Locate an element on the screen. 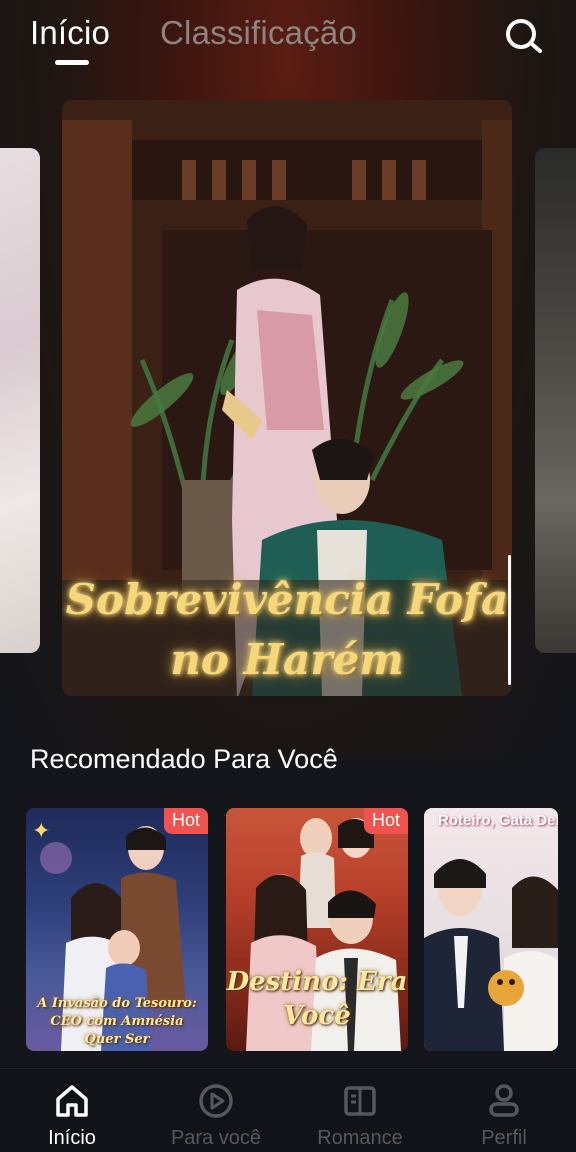 Image resolution: width=576 pixels, height=1152 pixels. nav-item-inicio: Início is located at coordinates (72, 1110).